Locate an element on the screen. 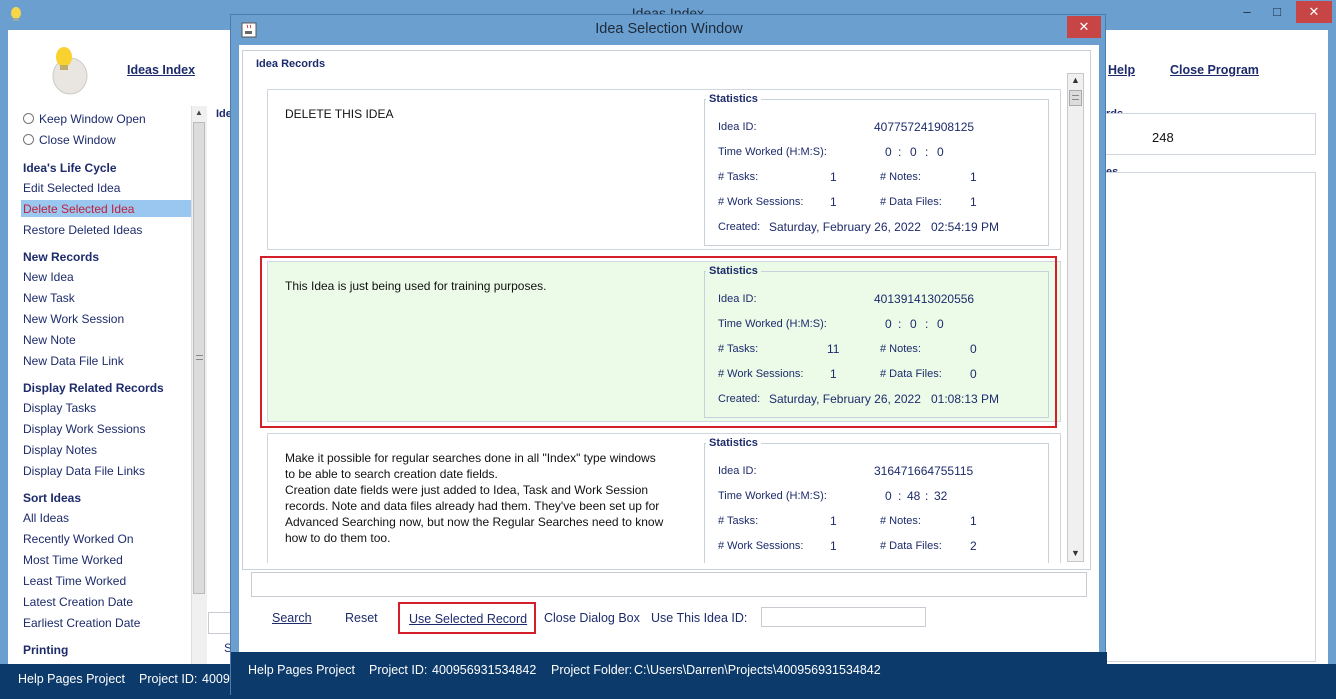 This screenshot has height=699, width=1336. dialog-status-project-id-label: Project ID: is located at coordinates (398, 670).